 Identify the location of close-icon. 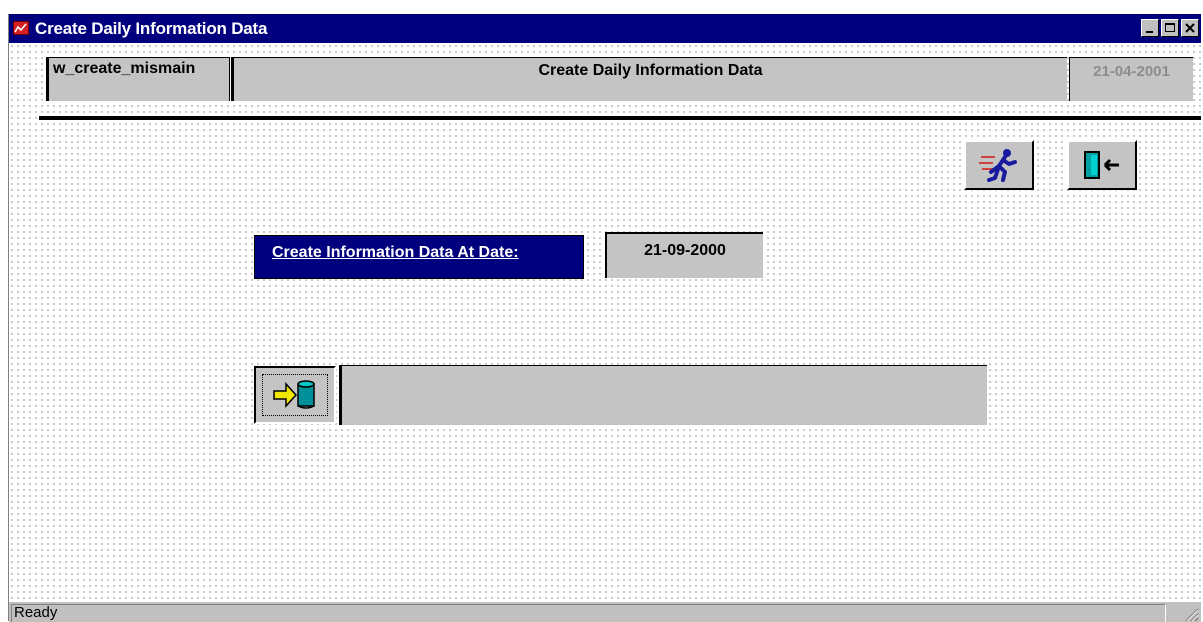
(1190, 28).